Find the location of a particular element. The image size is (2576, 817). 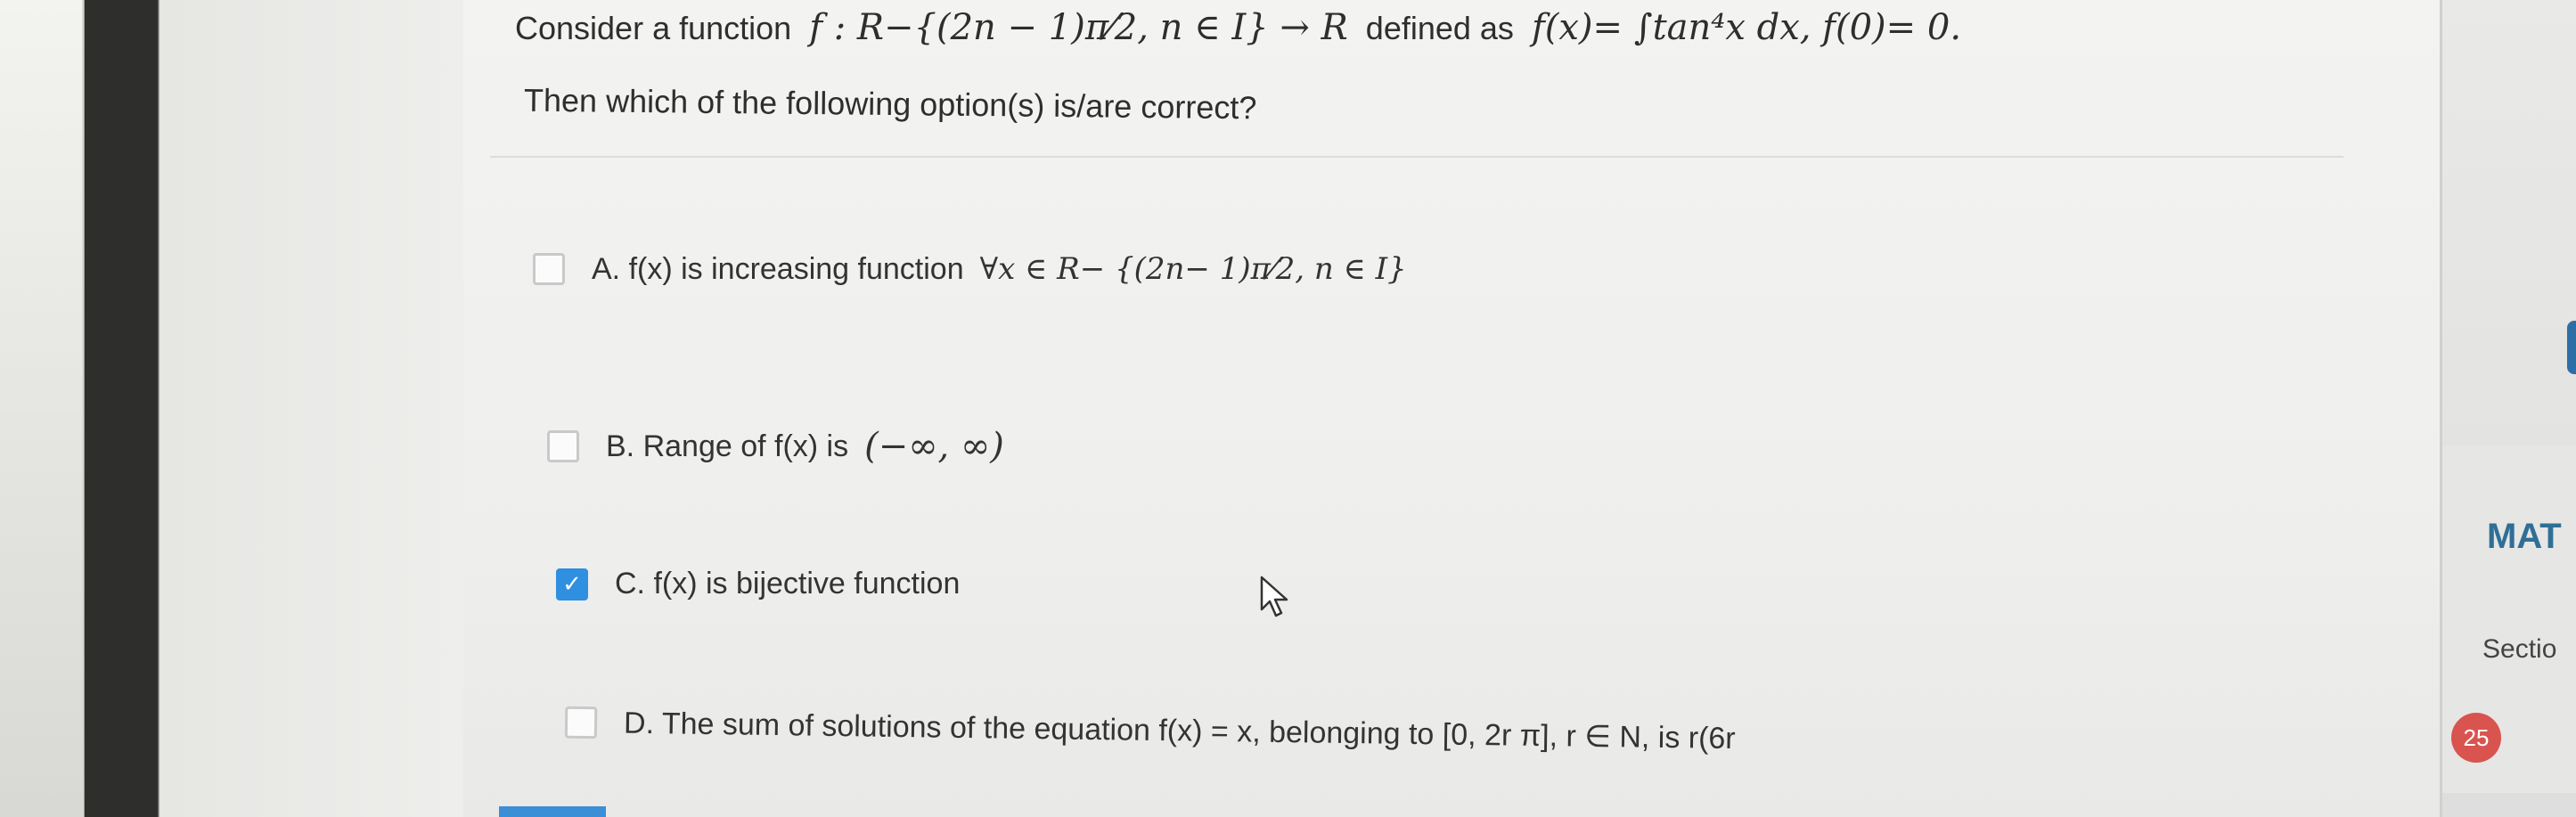

option-c-checkbox: ✓ is located at coordinates (572, 584).